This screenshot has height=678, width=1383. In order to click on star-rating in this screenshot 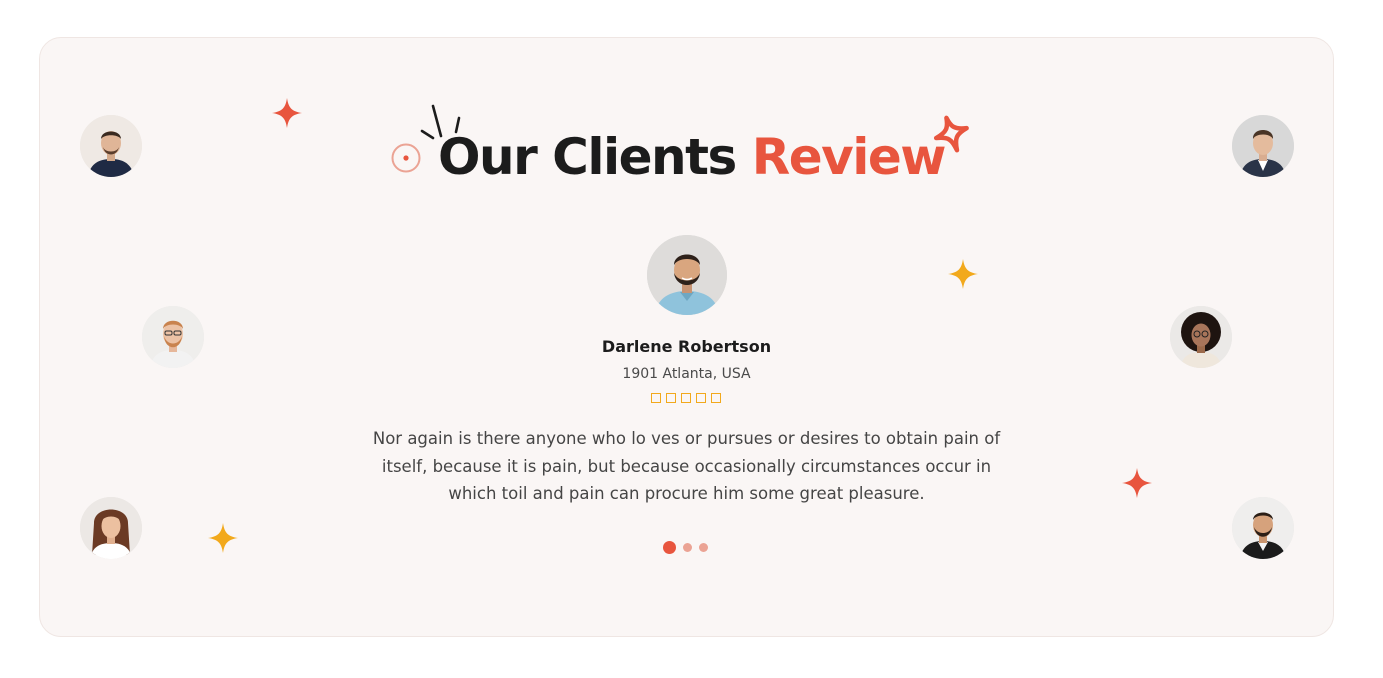, I will do `click(686, 398)`.